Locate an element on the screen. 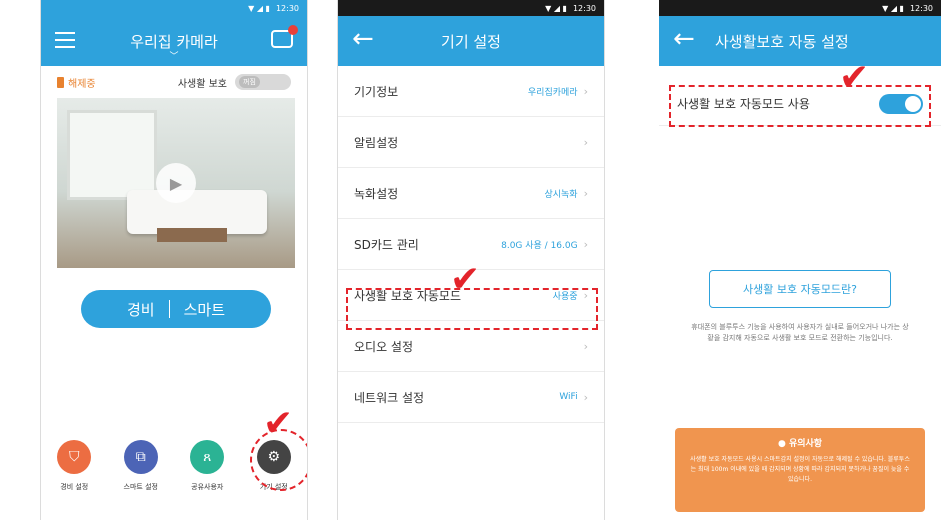  play-icon: ▶ is located at coordinates (176, 183).